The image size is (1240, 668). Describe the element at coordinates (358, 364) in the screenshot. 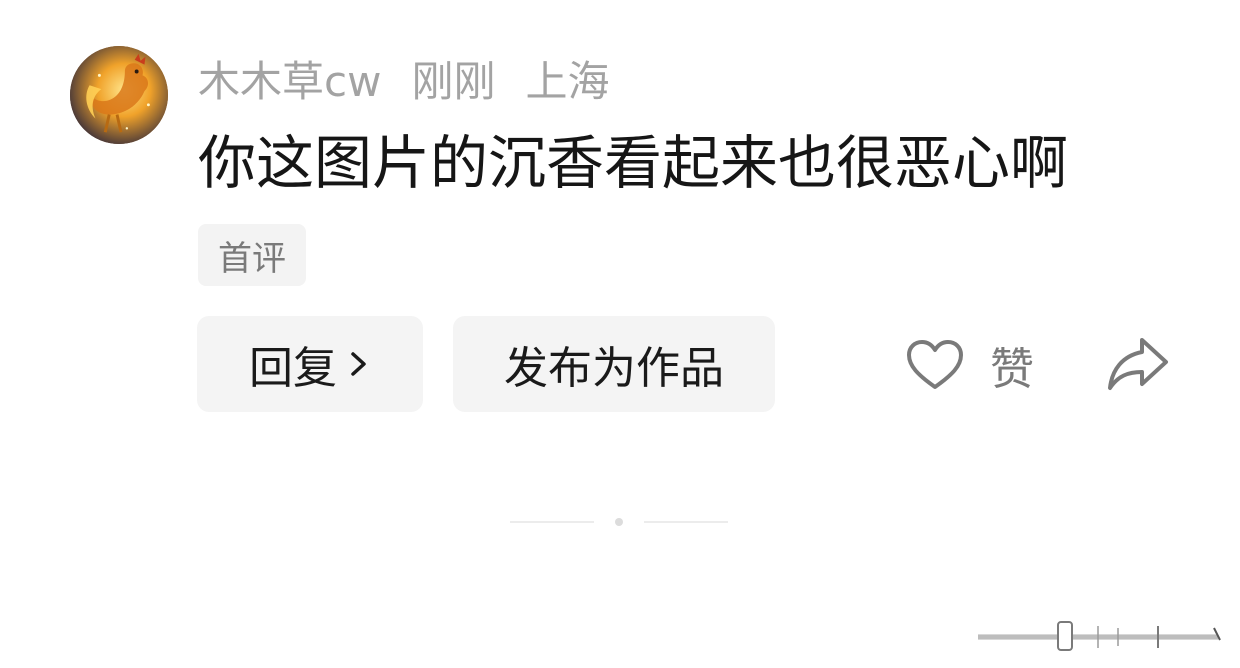

I see `chevron-right-icon` at that location.